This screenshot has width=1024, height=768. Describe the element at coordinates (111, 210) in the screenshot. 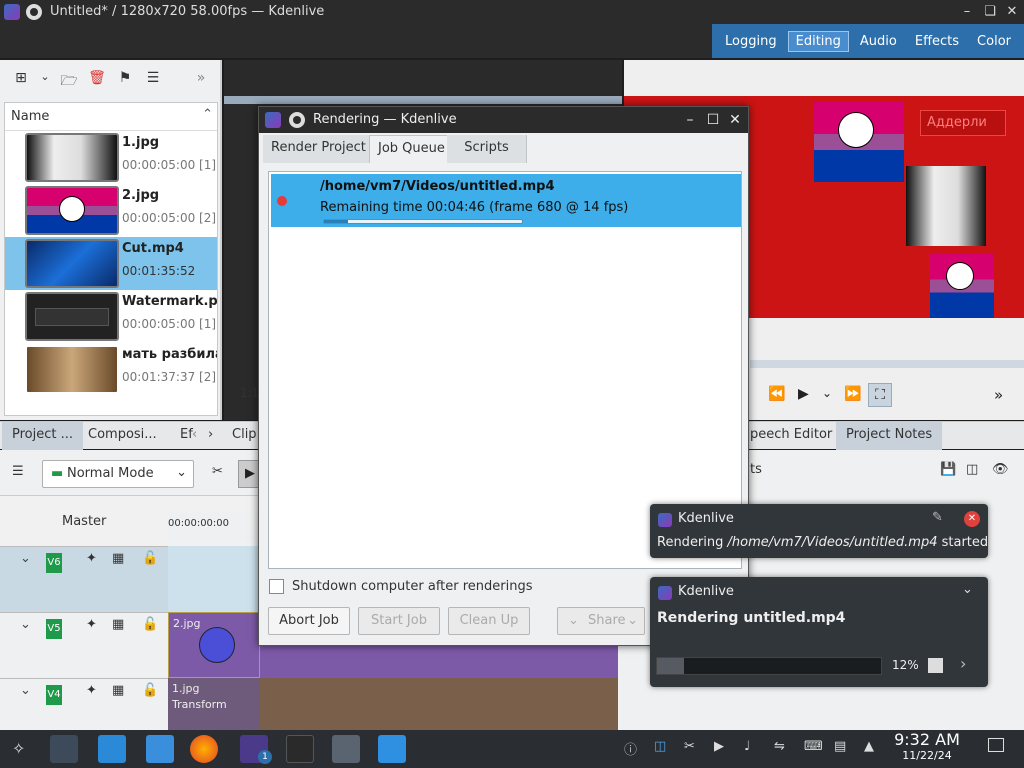

I see `bin-clip: 2.jpg 00:00:05:00 [2]` at that location.